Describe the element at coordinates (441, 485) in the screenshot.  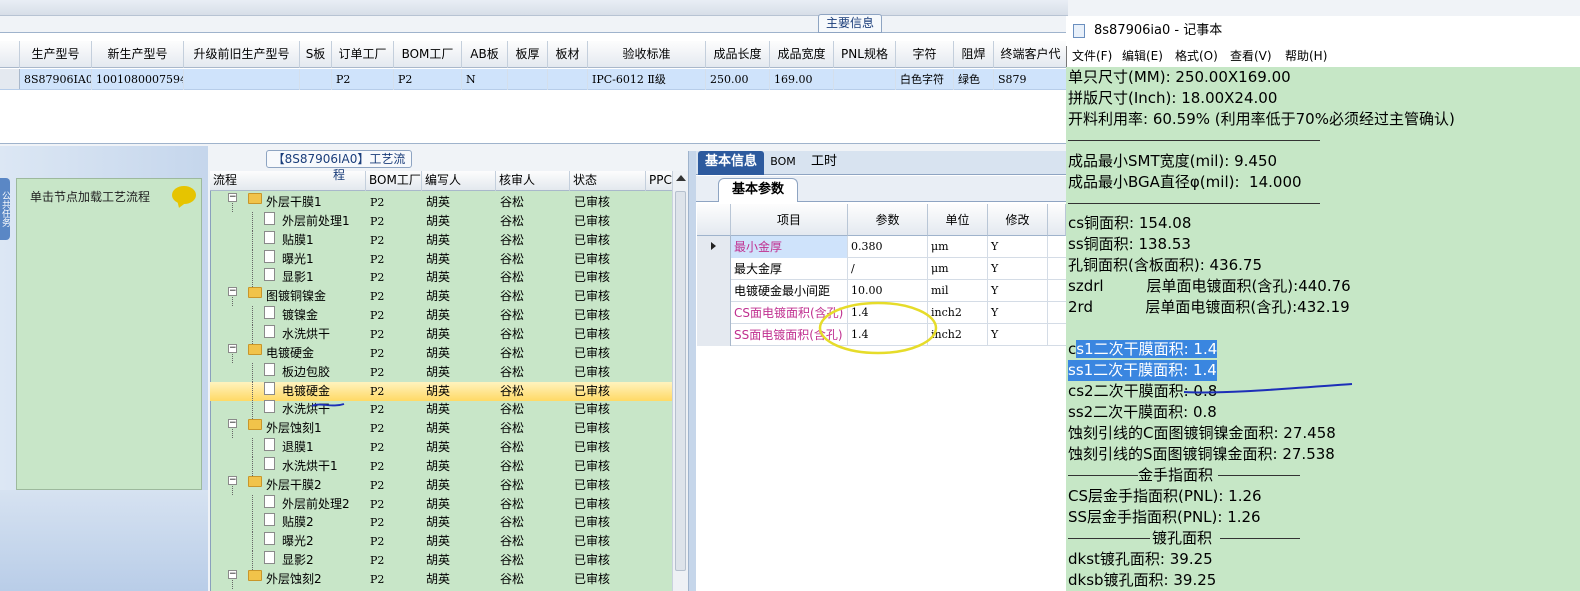
I see `tree-row: − 外层干膜2 P2 胡英 谷松 已审核` at that location.